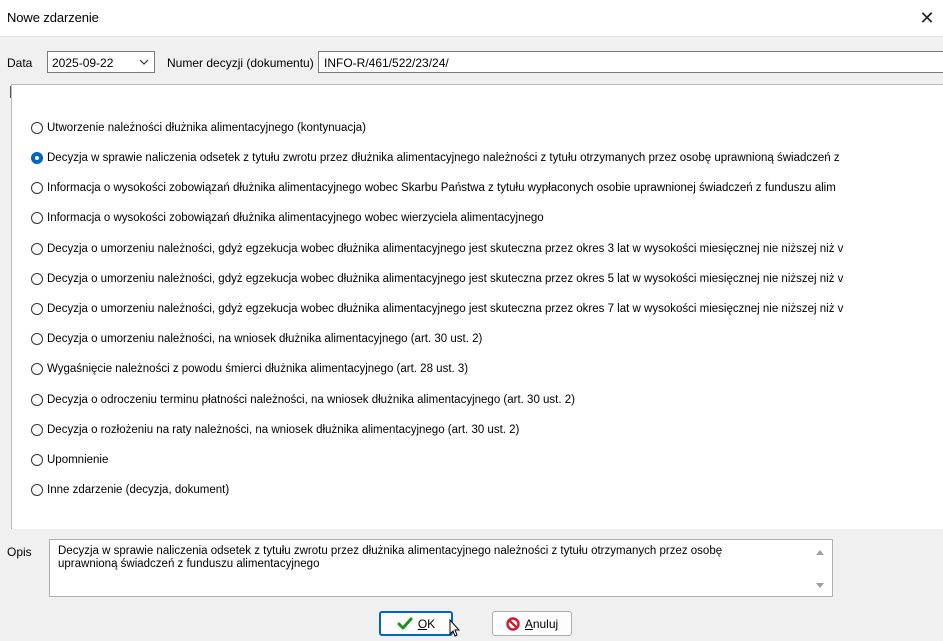 This screenshot has height=641, width=943. I want to click on mouse-pointer-icon, so click(455, 628).